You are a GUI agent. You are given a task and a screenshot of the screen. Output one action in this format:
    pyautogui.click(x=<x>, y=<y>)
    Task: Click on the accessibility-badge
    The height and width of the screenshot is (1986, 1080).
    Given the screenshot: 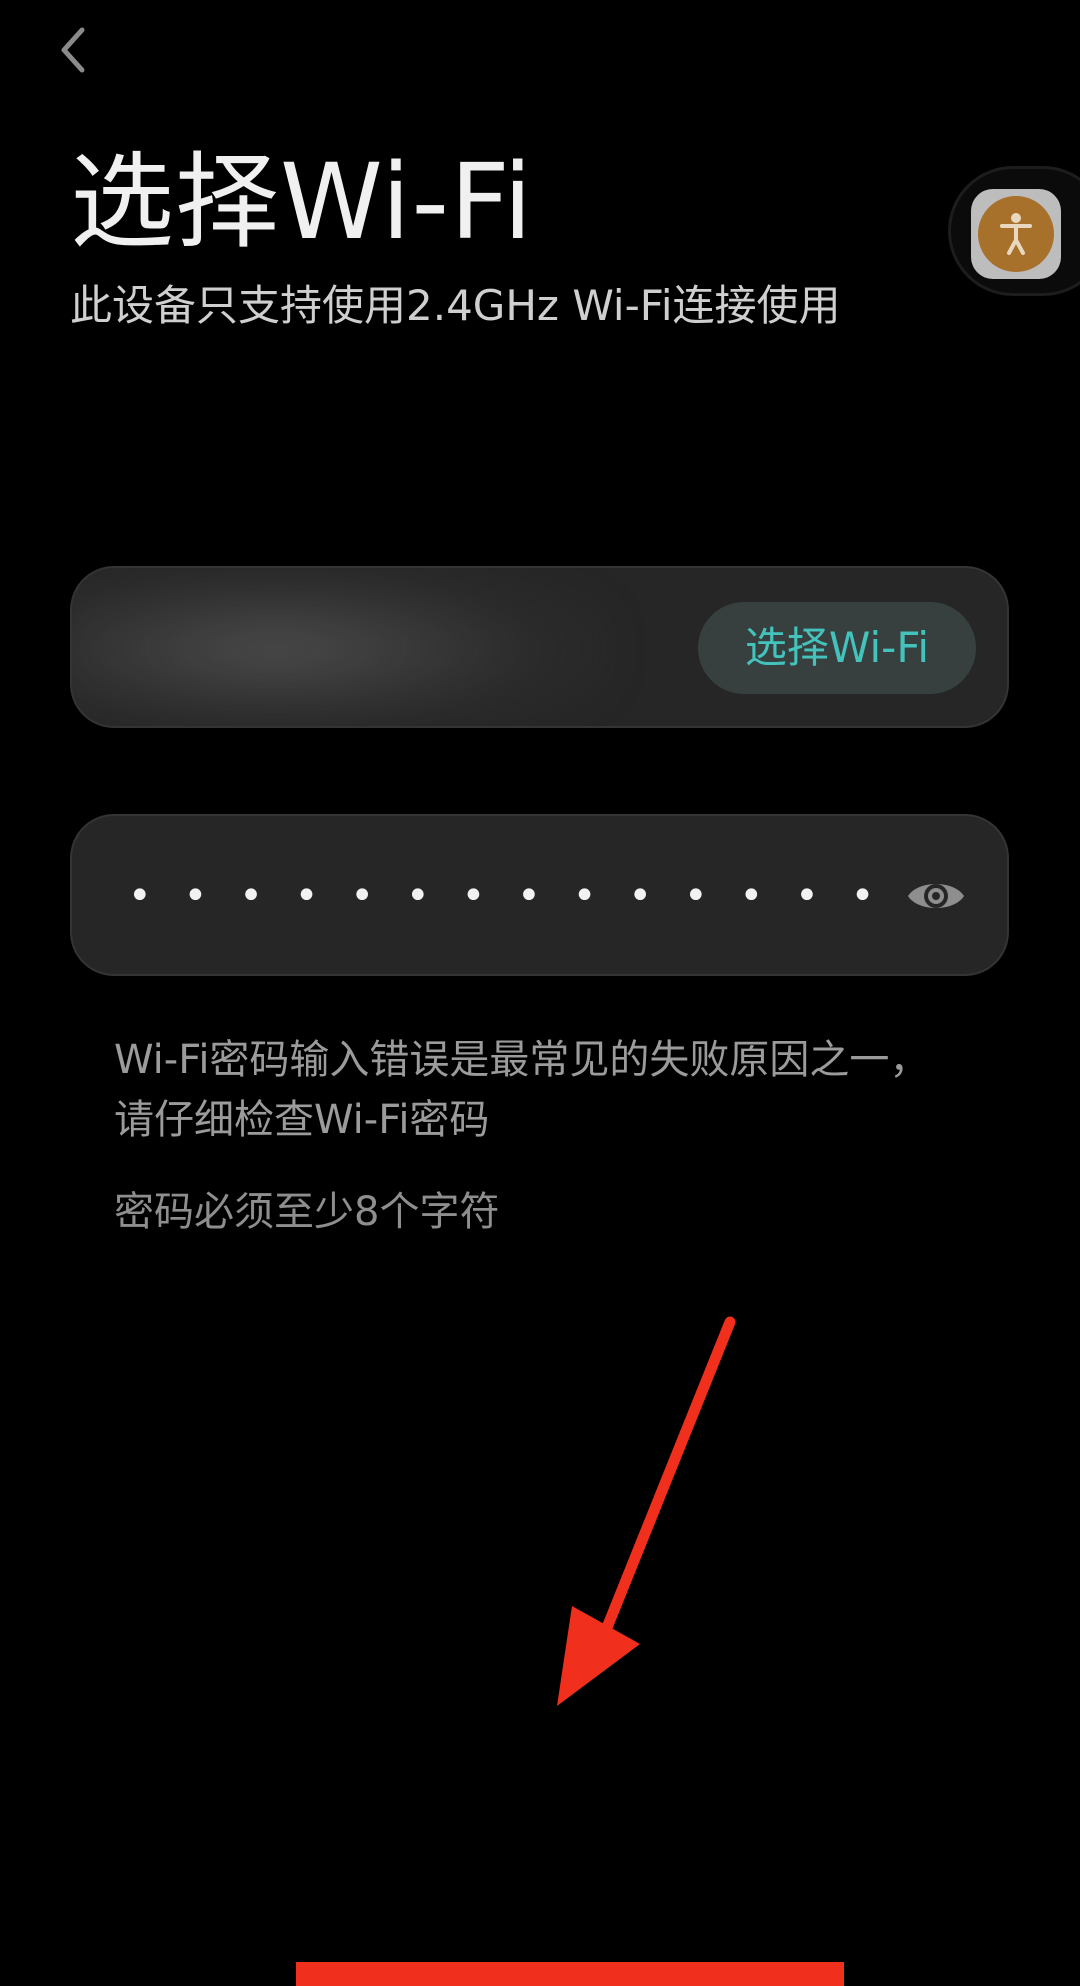 What is the action you would take?
    pyautogui.click(x=1016, y=234)
    